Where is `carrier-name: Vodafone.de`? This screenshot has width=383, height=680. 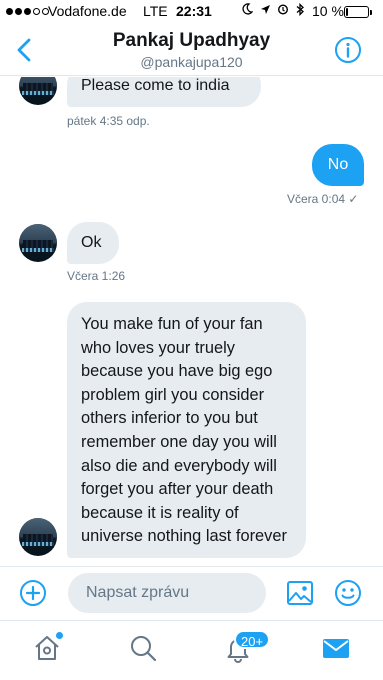
carrier-name: Vodafone.de is located at coordinates (87, 11).